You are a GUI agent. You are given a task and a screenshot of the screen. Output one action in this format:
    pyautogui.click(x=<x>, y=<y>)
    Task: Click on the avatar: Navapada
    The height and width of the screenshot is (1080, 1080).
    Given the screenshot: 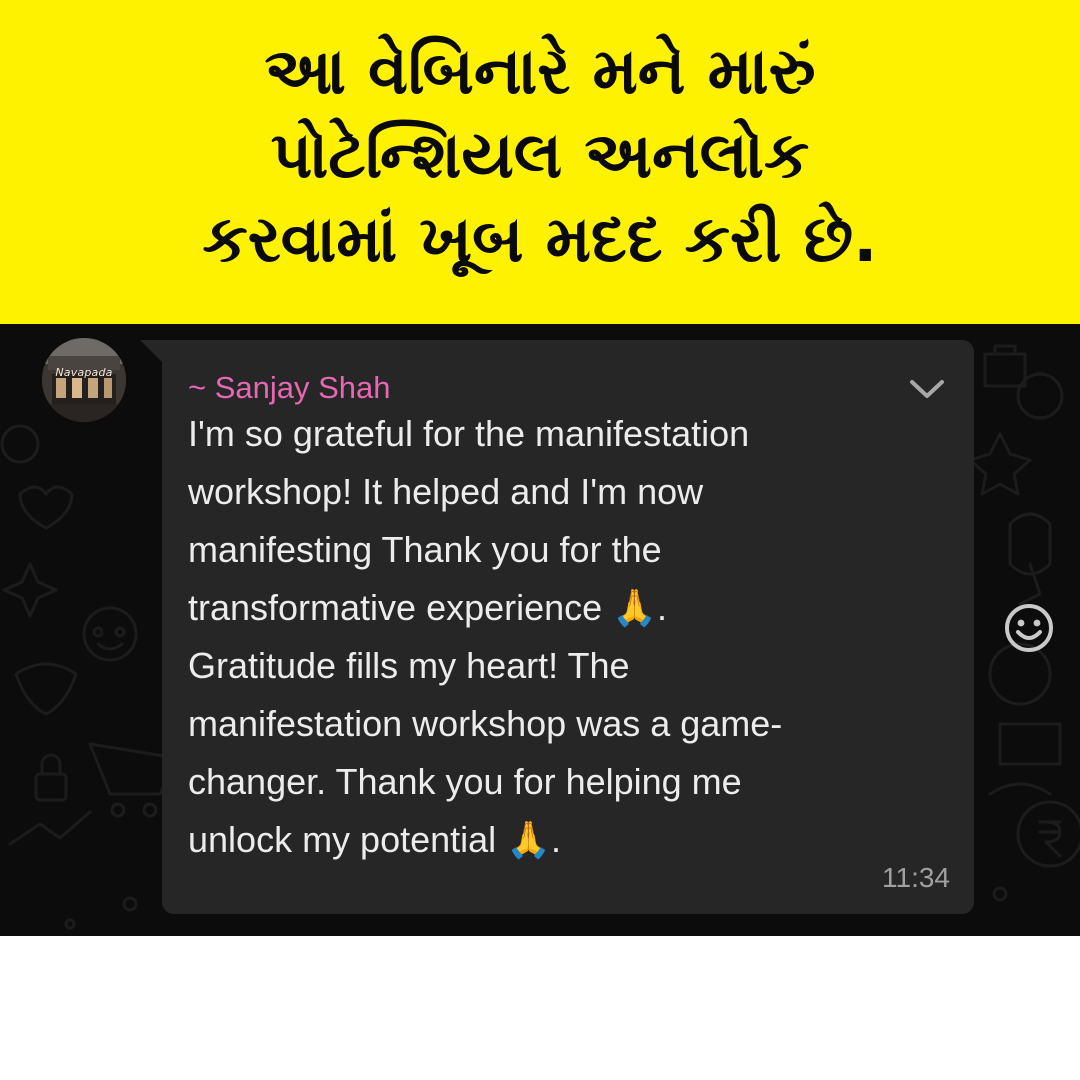 What is the action you would take?
    pyautogui.click(x=84, y=380)
    